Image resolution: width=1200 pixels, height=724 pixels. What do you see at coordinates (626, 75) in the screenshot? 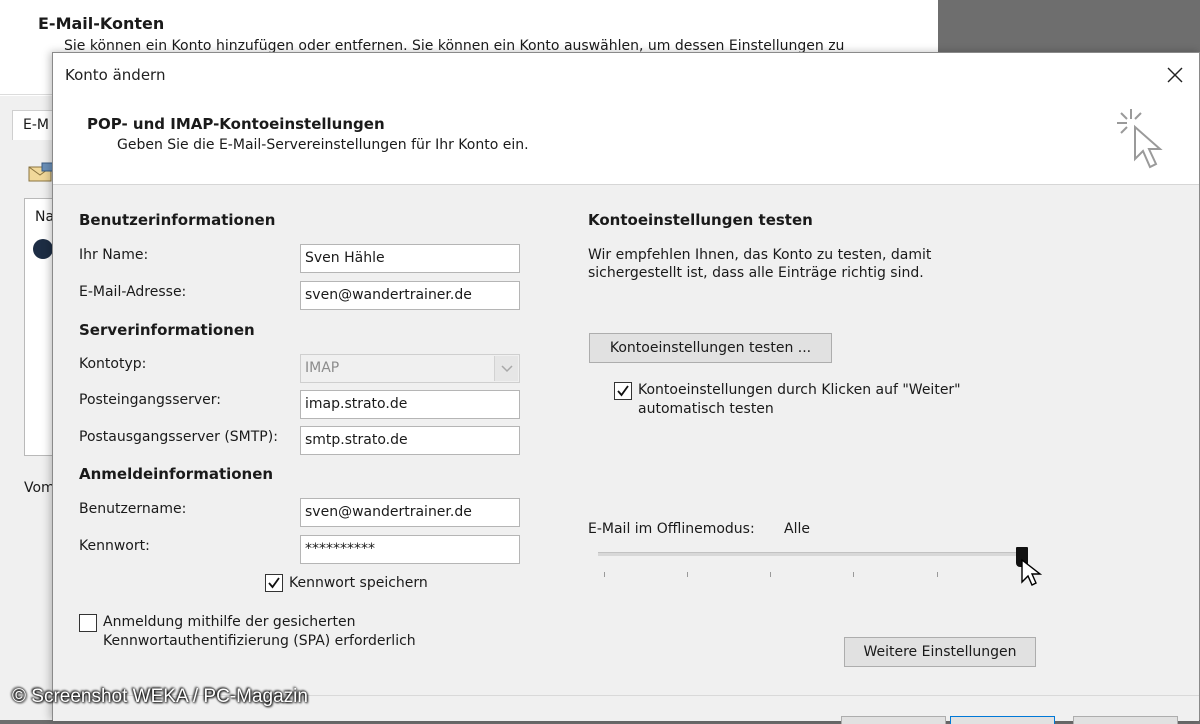
I see `dialog-titlebar: Konto ändern` at bounding box center [626, 75].